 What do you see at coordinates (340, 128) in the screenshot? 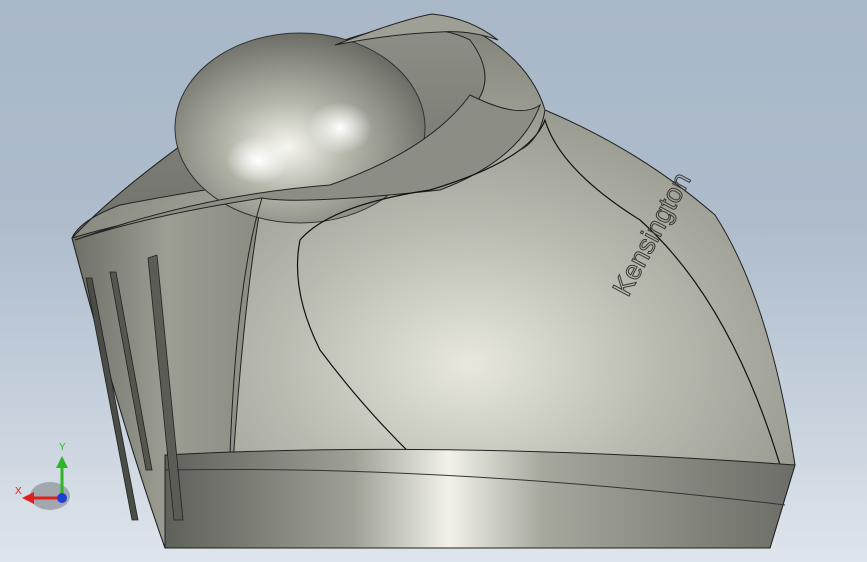
I see `ball-highlight-right` at bounding box center [340, 128].